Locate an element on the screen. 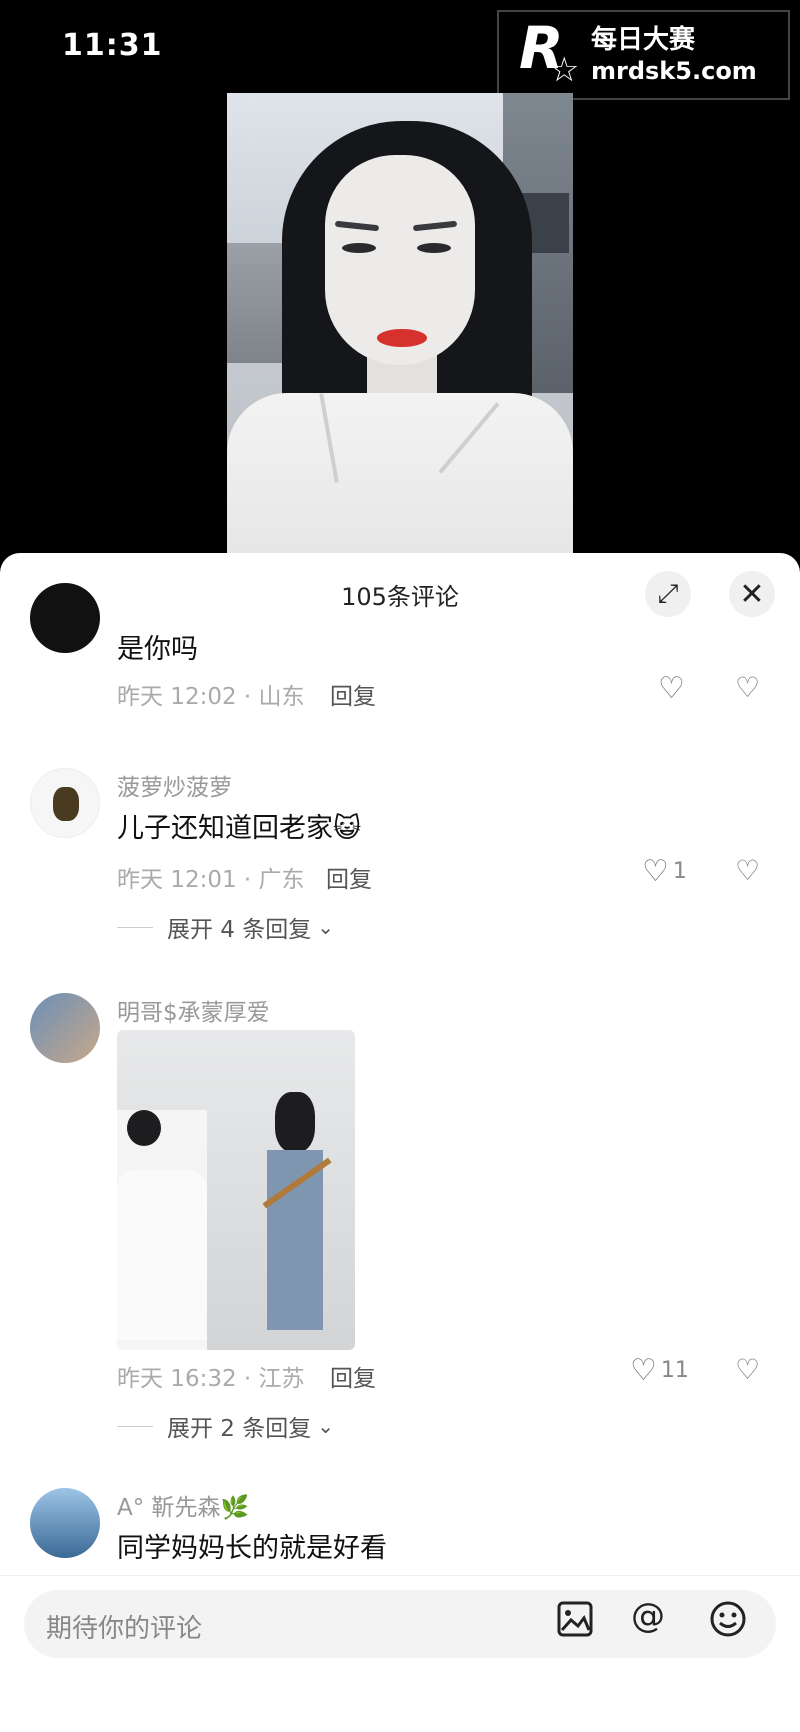 Image resolution: width=800 pixels, height=1732 pixels. video-player is located at coordinates (400, 323).